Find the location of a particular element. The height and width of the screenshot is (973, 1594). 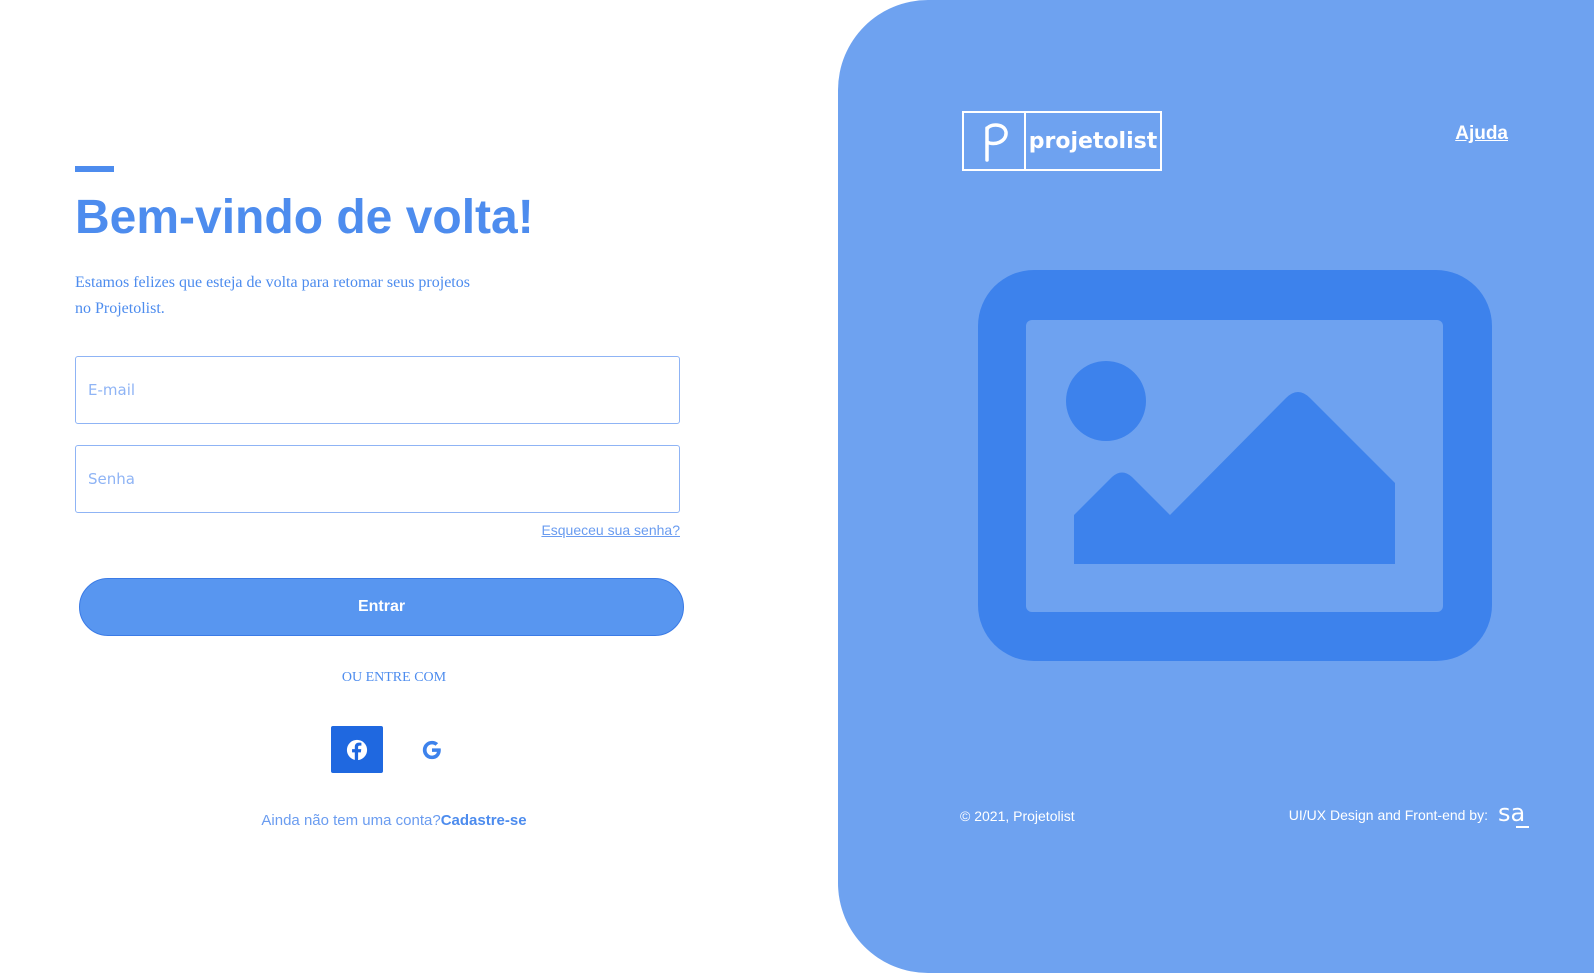

design-credit: UI/UX Design and Front-end by: sa is located at coordinates (1409, 815).